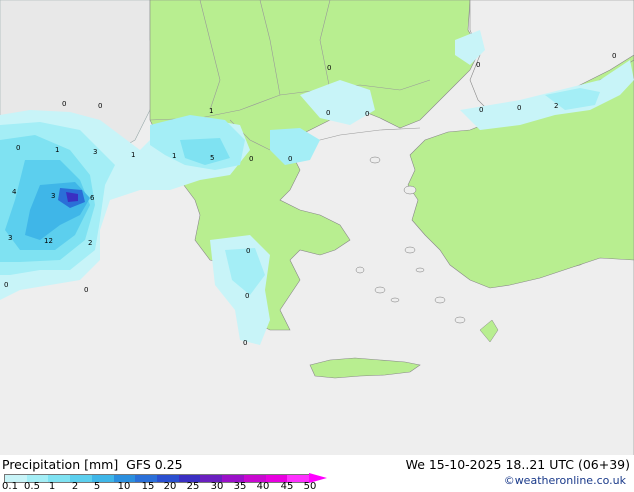  What do you see at coordinates (92, 198) in the screenshot?
I see `value-label: 6` at bounding box center [92, 198].